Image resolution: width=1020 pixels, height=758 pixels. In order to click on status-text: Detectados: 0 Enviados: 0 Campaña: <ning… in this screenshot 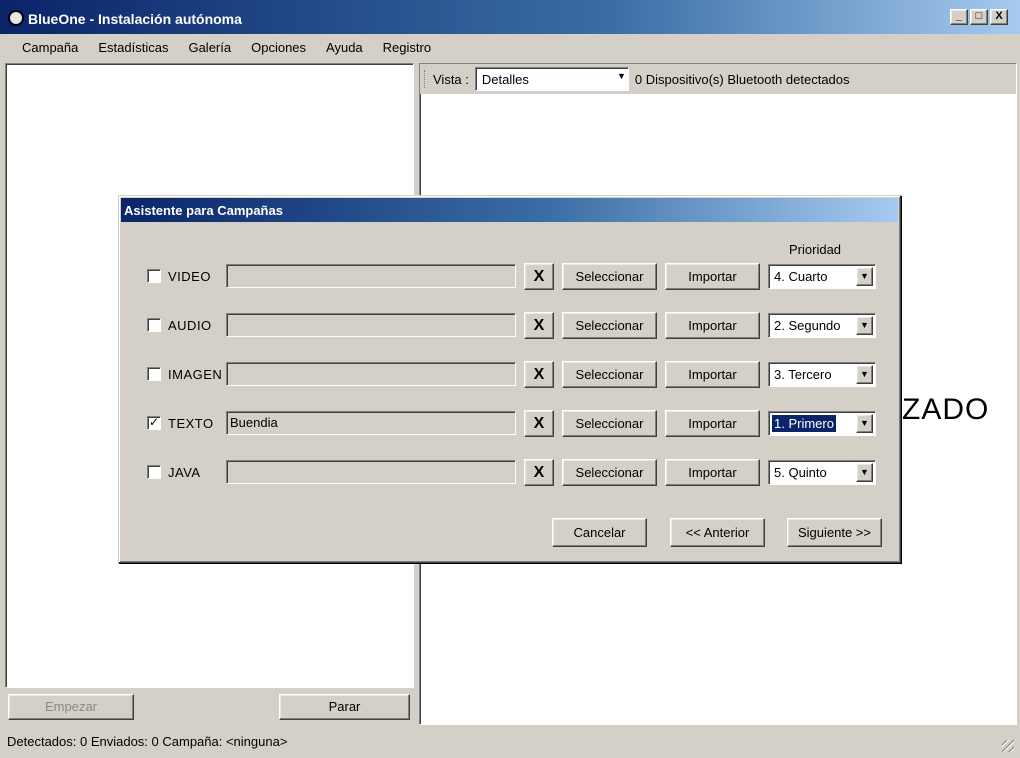, I will do `click(147, 741)`.